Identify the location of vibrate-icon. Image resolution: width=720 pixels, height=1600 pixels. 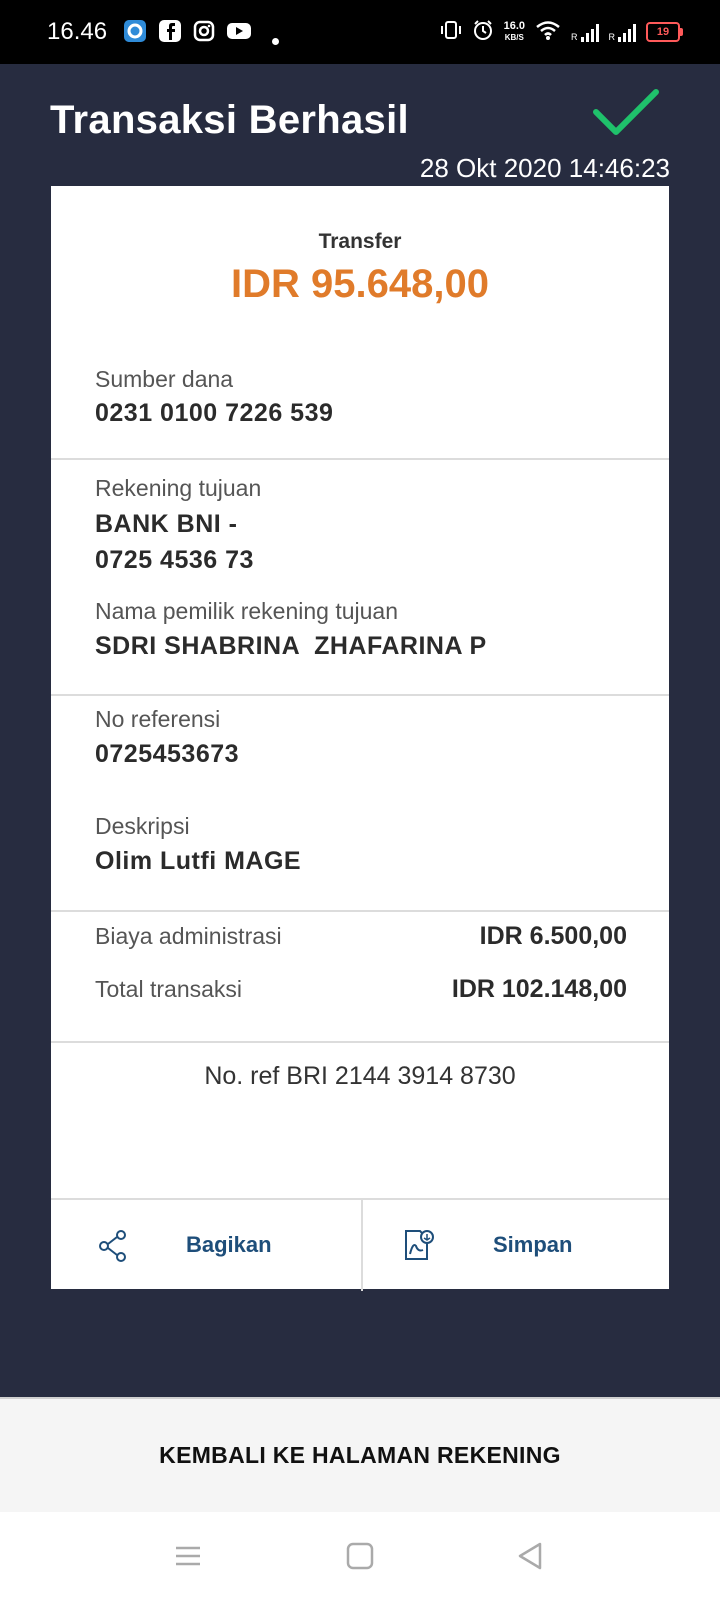
(451, 32).